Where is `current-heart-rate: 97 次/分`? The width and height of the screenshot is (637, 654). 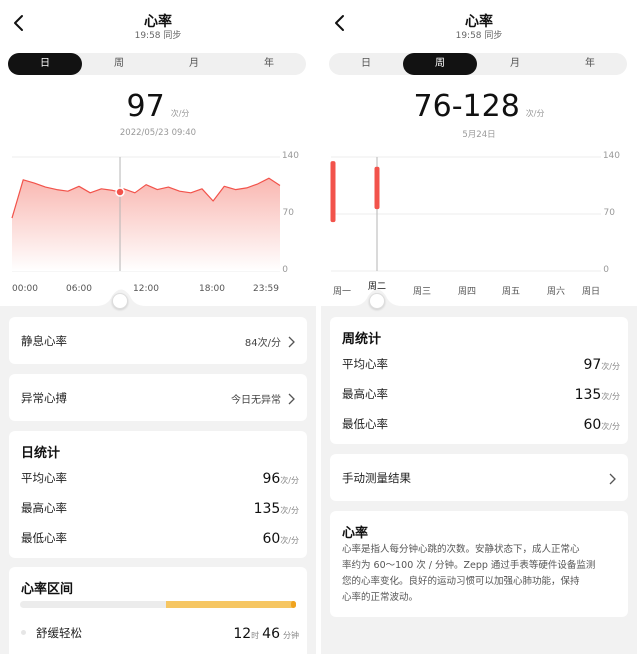
current-heart-rate: 97 次/分 is located at coordinates (158, 106).